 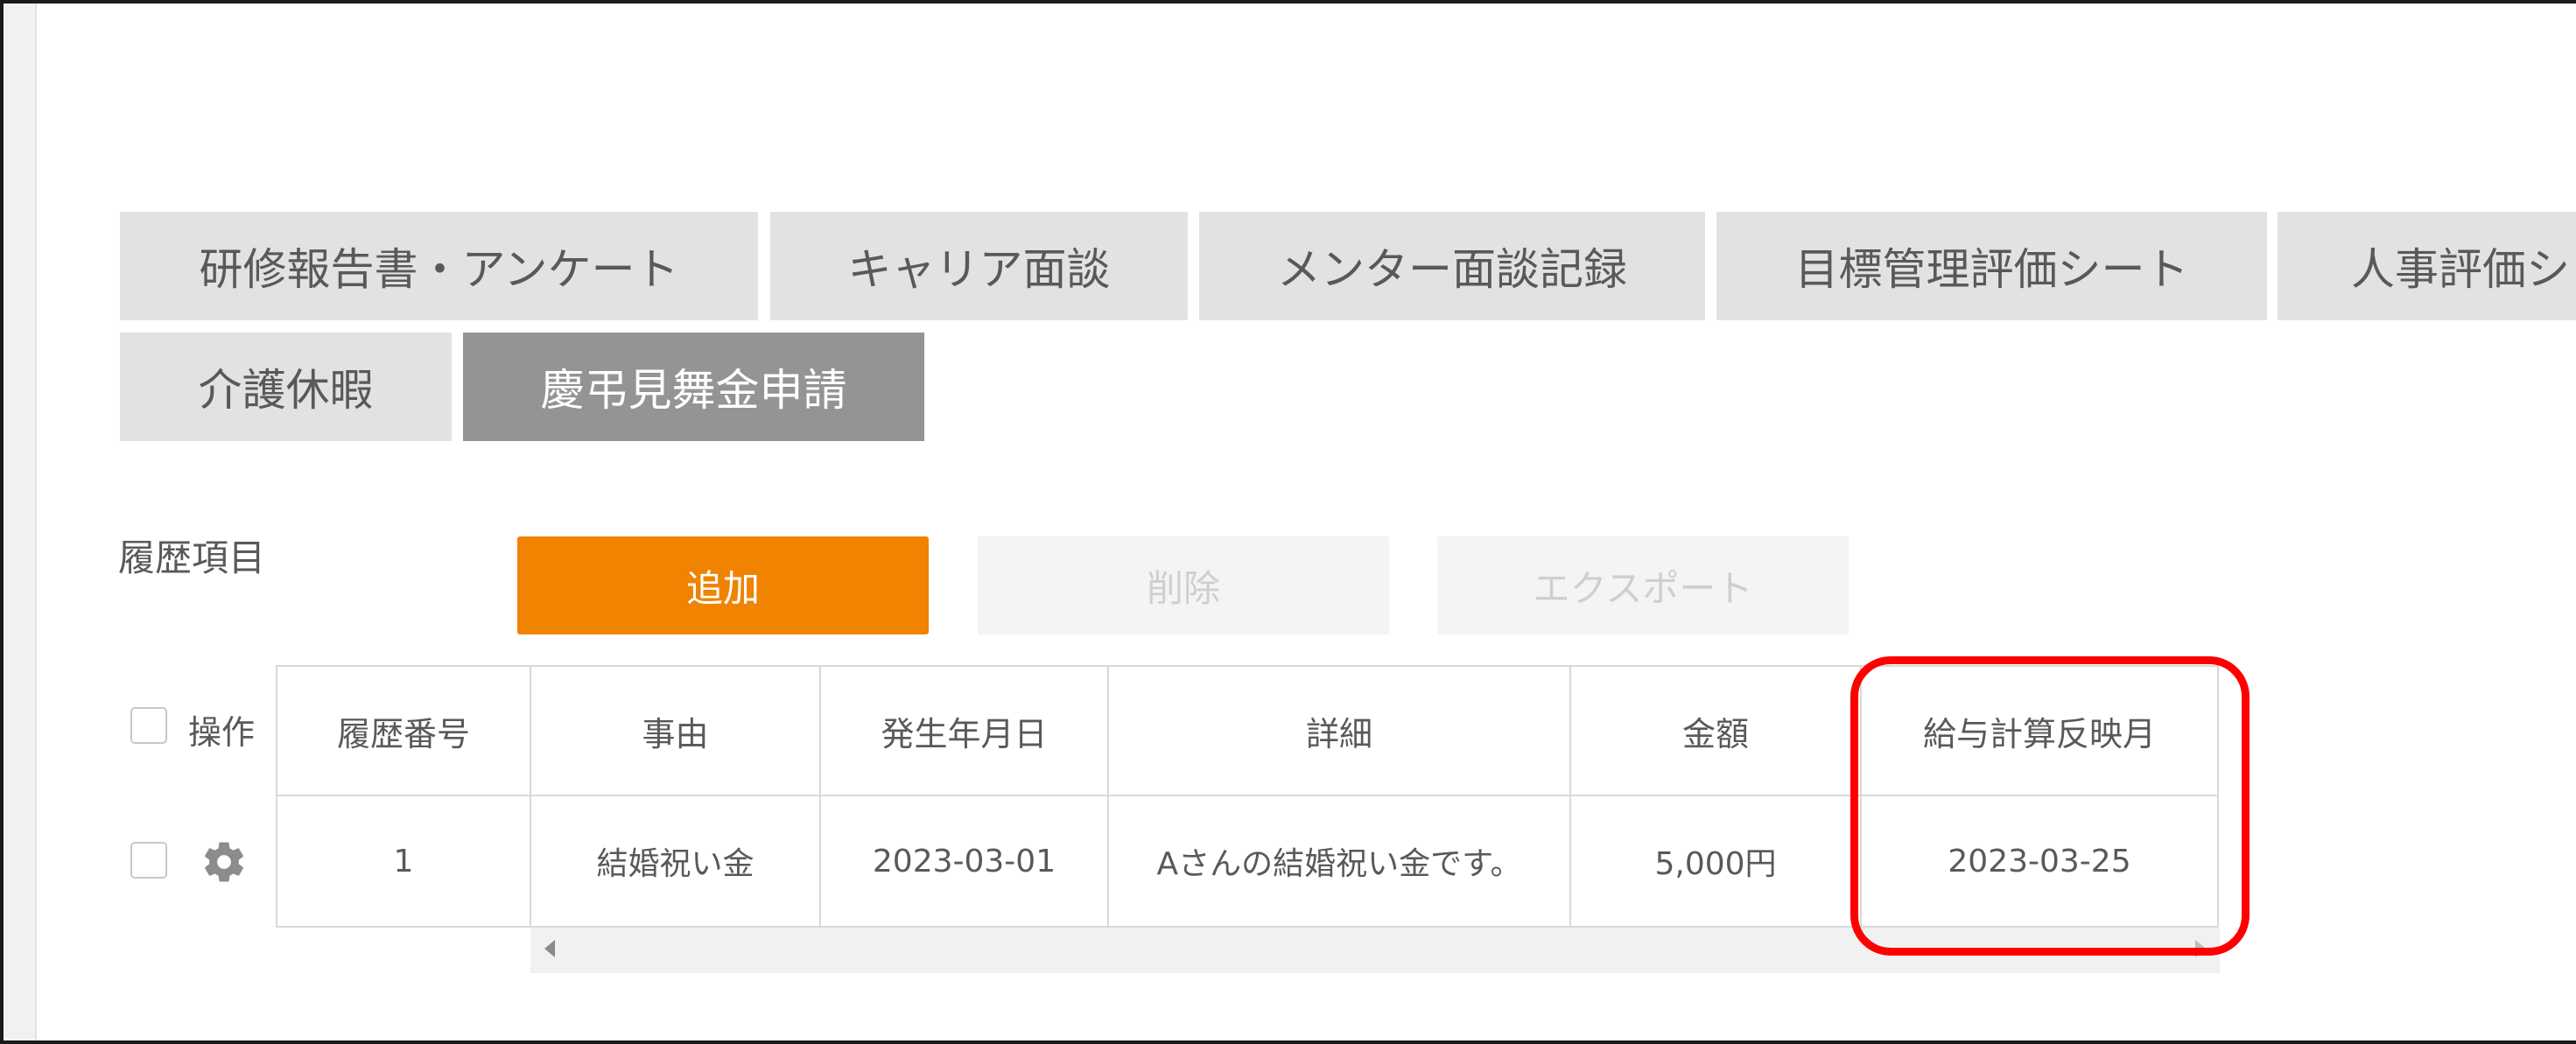 What do you see at coordinates (1715, 861) in the screenshot?
I see `cell-amount: 5,000円` at bounding box center [1715, 861].